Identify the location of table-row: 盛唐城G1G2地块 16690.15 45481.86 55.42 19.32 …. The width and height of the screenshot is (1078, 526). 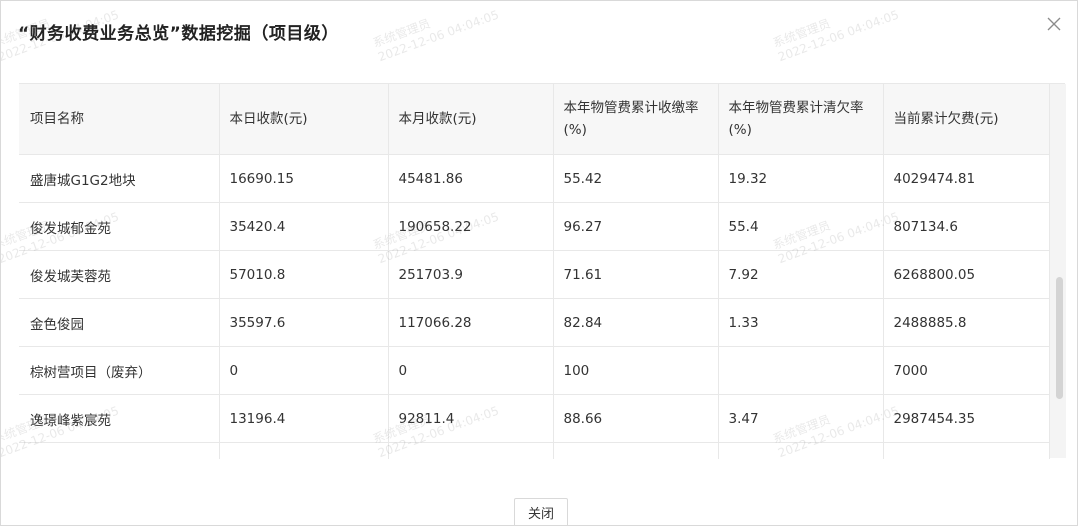
(534, 178).